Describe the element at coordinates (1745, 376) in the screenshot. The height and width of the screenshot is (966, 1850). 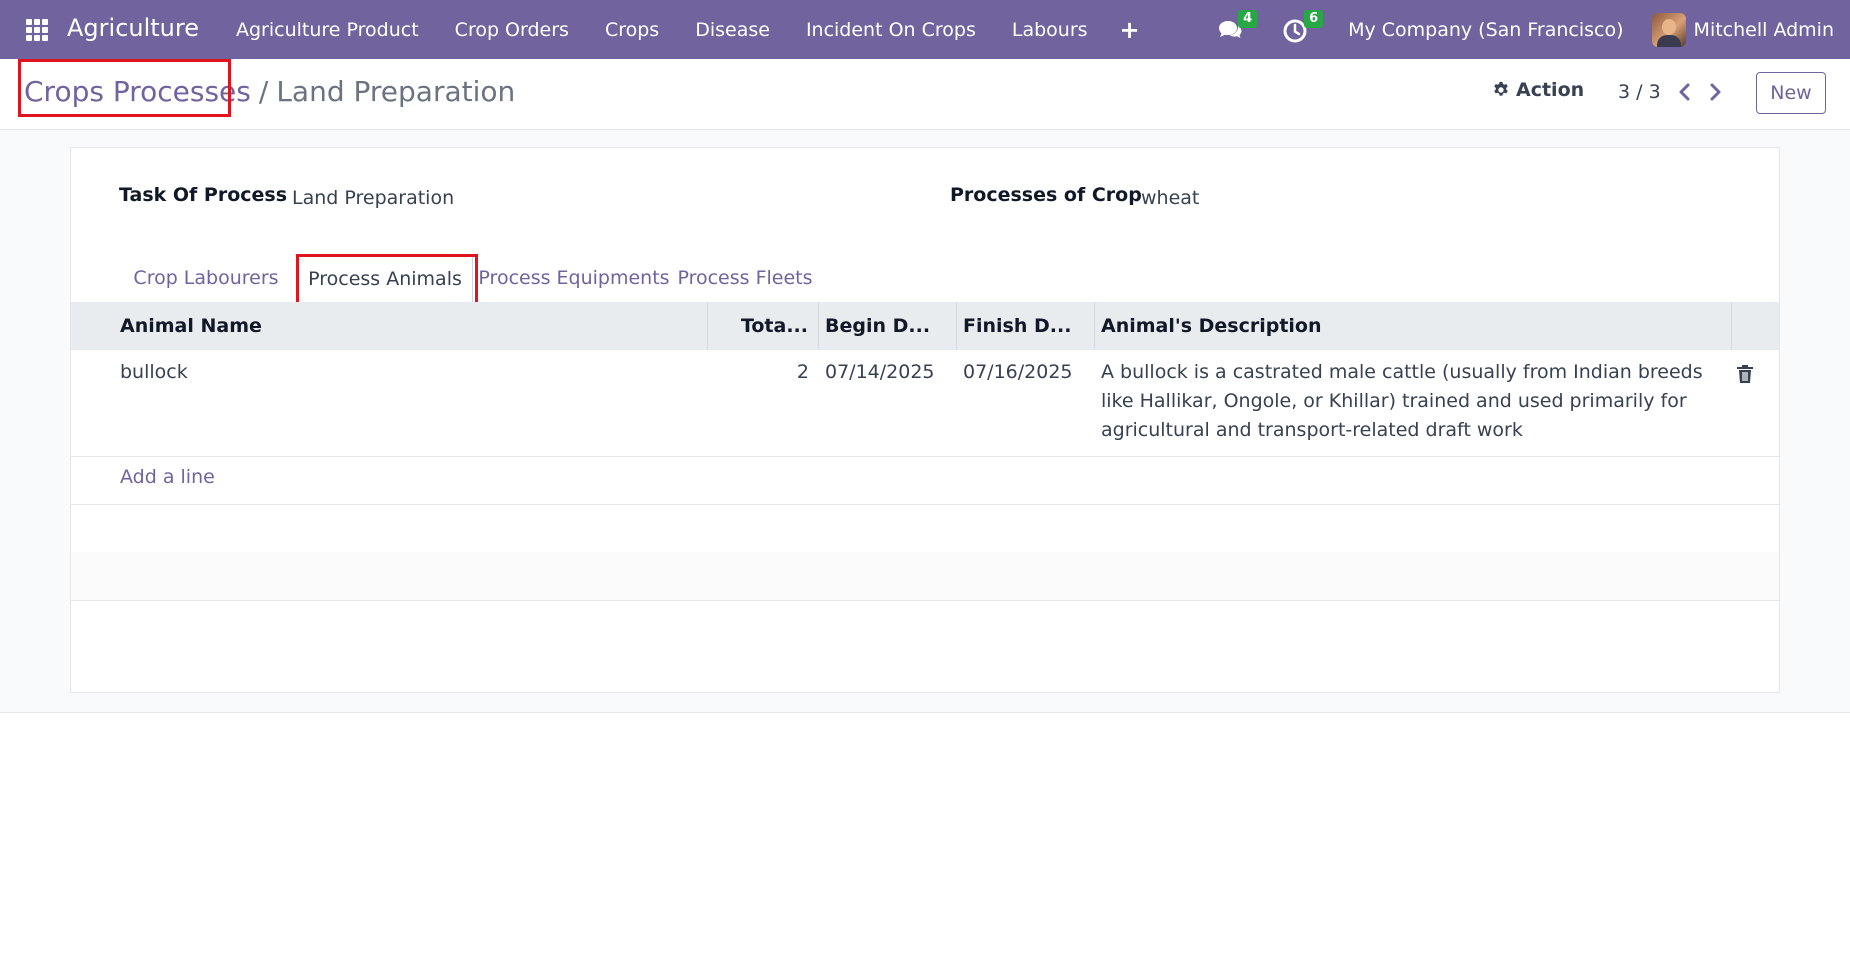
I see `delete-row-trash-icon` at that location.